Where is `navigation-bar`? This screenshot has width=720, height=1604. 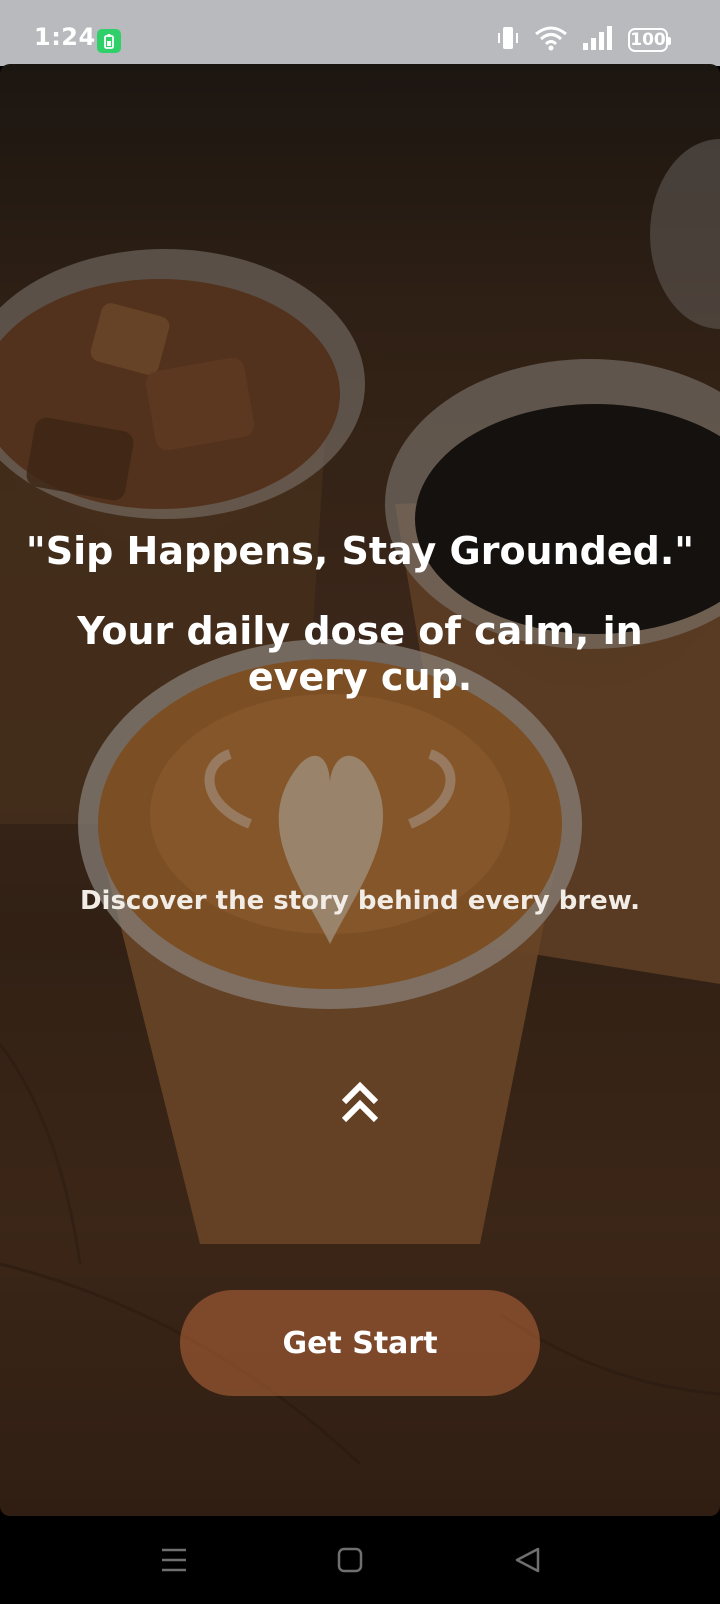 navigation-bar is located at coordinates (360, 1560).